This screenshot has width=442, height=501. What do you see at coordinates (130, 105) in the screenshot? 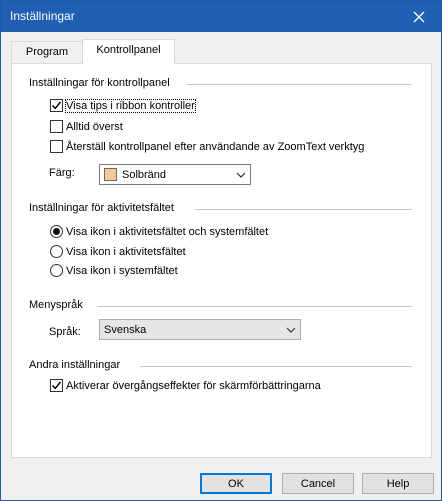
I see `checkbox-label: Visa tips i ribbon kontroller` at bounding box center [130, 105].